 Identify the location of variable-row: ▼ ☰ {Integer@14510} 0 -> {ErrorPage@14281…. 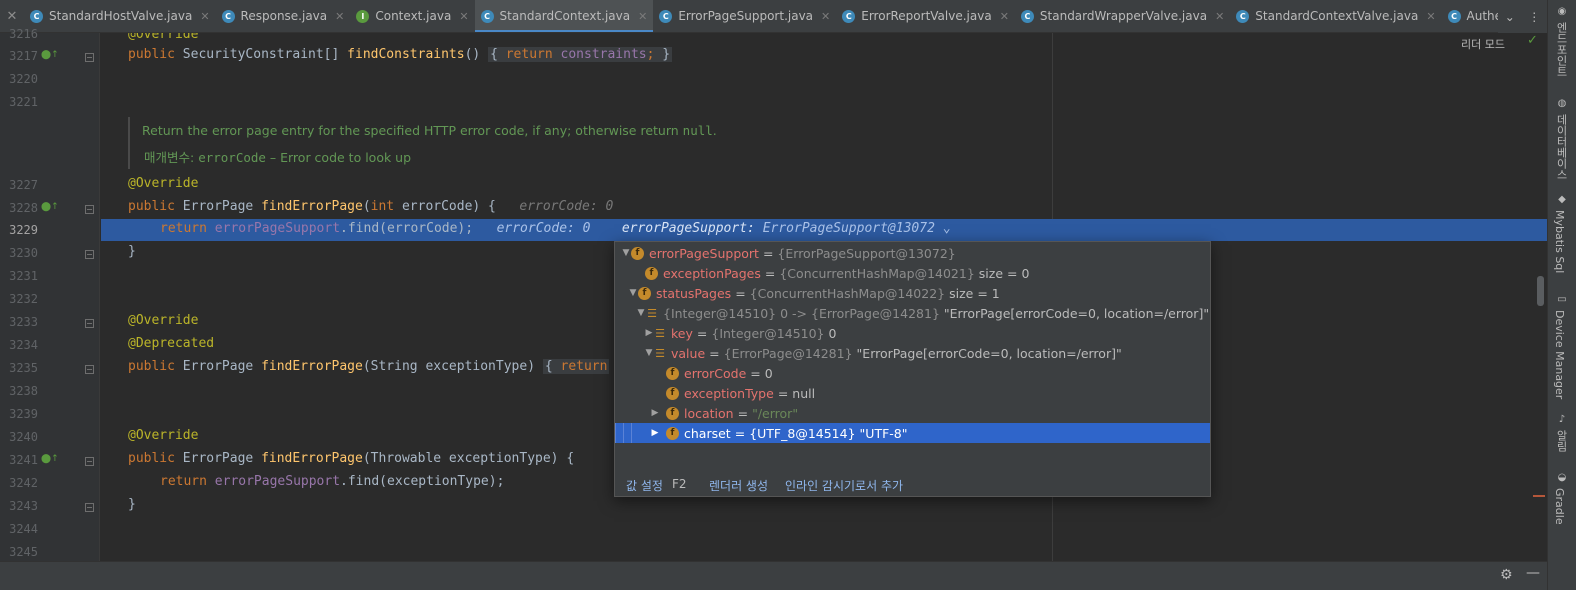
(912, 313).